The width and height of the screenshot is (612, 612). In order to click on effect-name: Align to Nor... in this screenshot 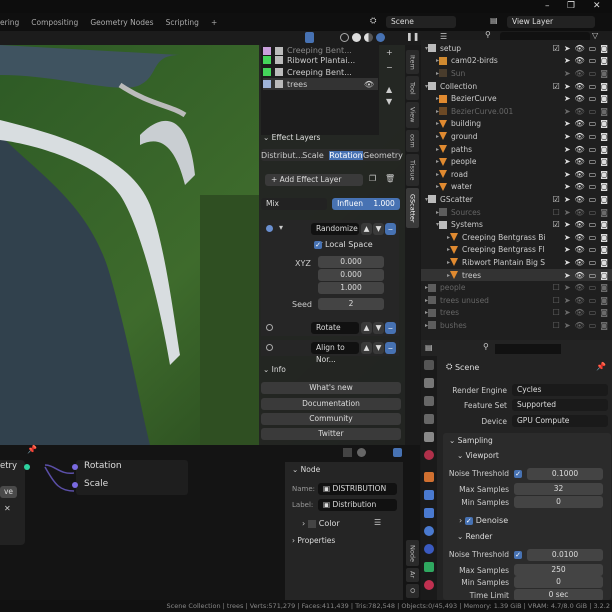, I will do `click(335, 353)`.